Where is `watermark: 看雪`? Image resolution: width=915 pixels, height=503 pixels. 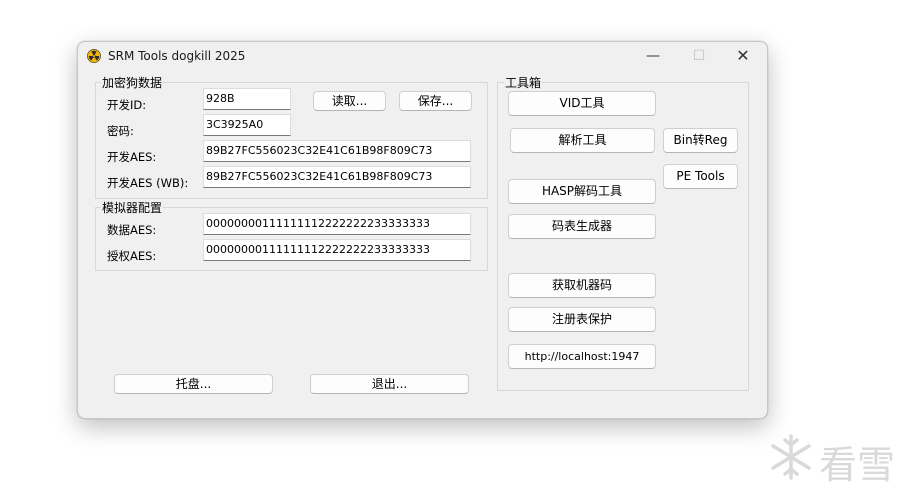 watermark: 看雪 is located at coordinates (837, 459).